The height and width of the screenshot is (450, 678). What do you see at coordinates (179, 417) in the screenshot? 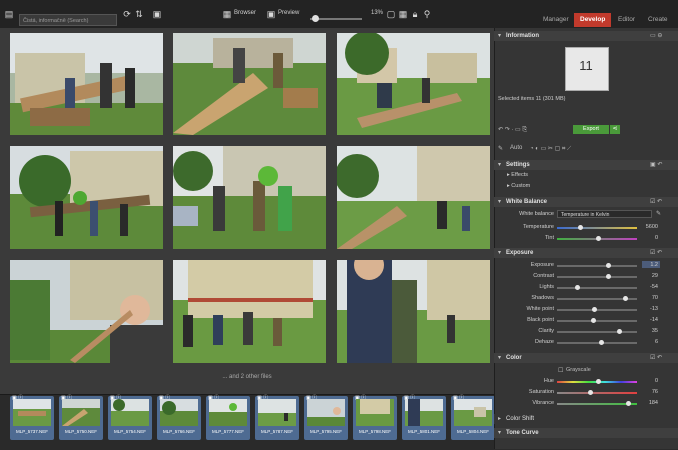
I see `filmstrip-item: ▣ ⓘ MLP_5766.NEF` at bounding box center [179, 417].